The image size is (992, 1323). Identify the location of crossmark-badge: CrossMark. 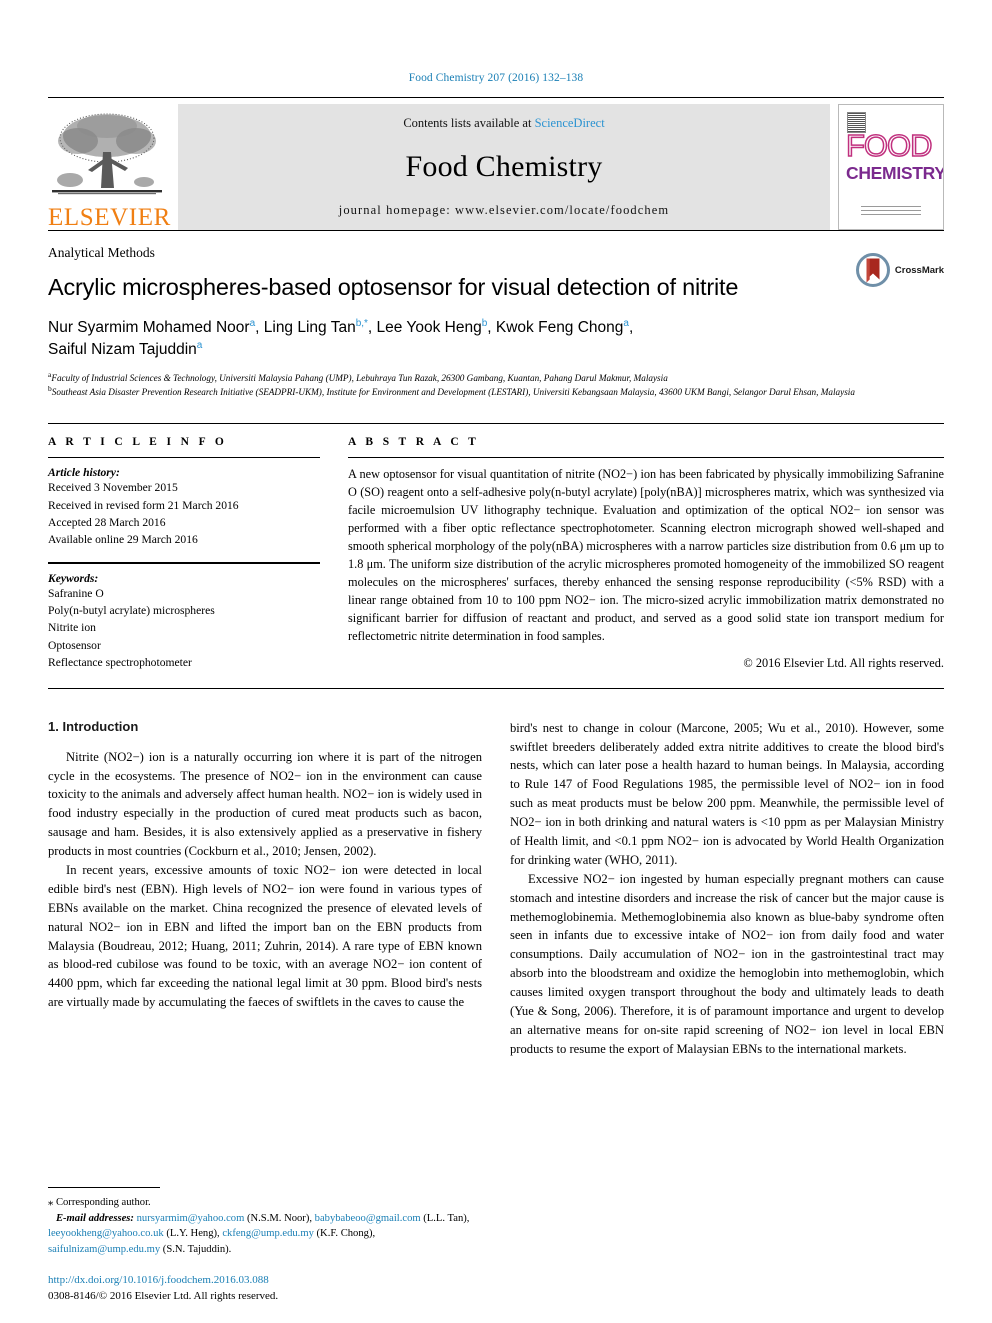
(899, 270).